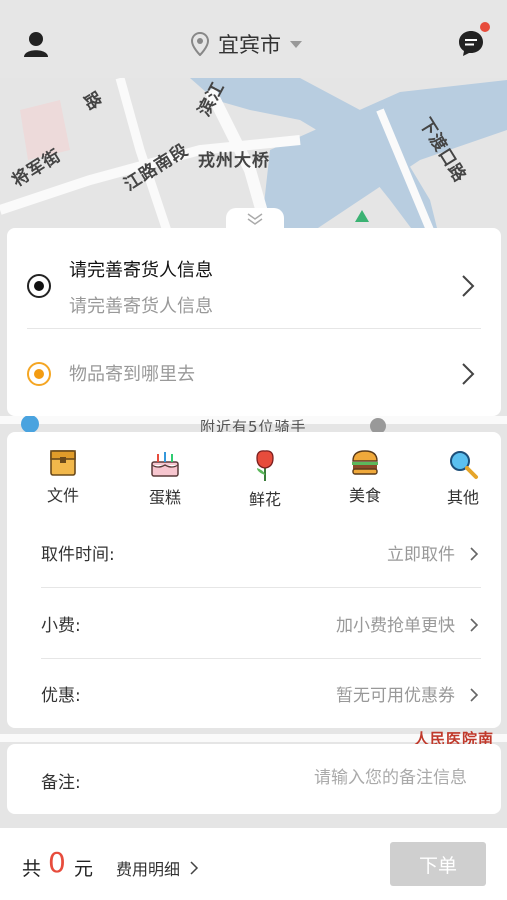 The image size is (507, 900). What do you see at coordinates (265, 465) in the screenshot?
I see `flower-icon` at bounding box center [265, 465].